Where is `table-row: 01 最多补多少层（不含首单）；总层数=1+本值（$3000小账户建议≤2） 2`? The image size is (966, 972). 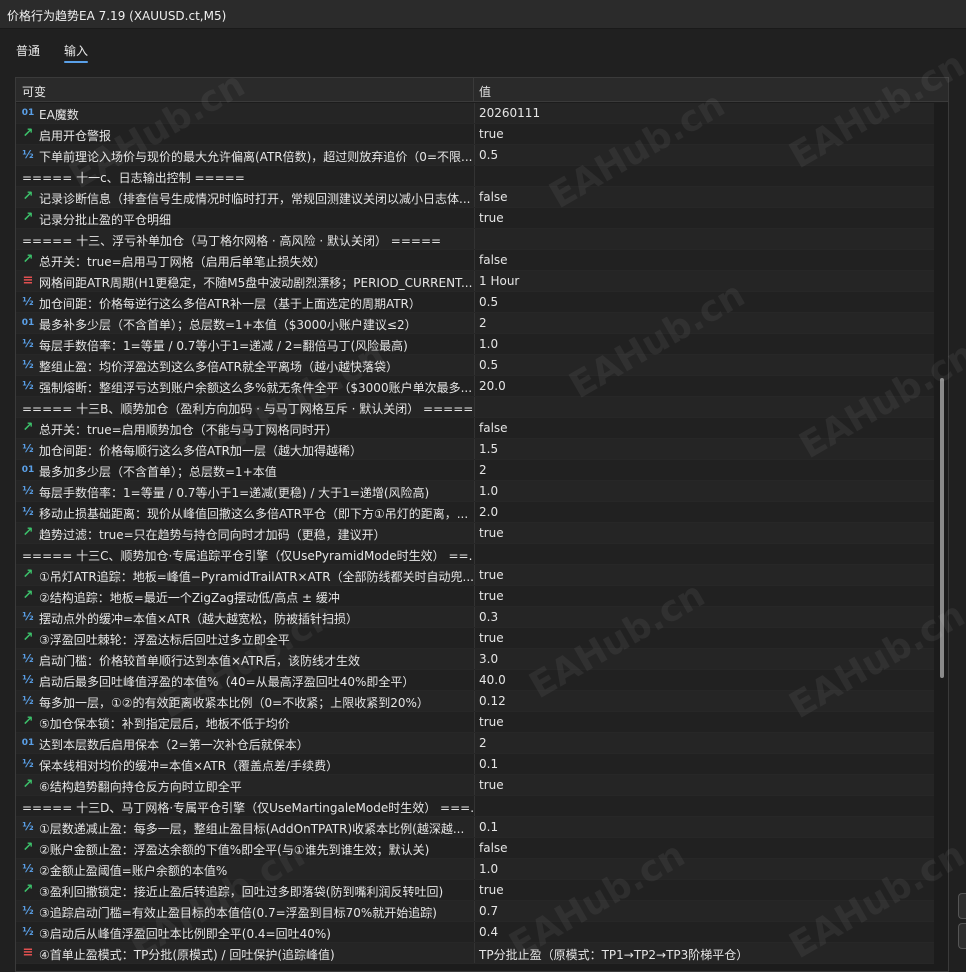
table-row: 01 最多补多少层（不含首单）；总层数=1+本值（$3000小账户建议≤2） 2 is located at coordinates (475, 323).